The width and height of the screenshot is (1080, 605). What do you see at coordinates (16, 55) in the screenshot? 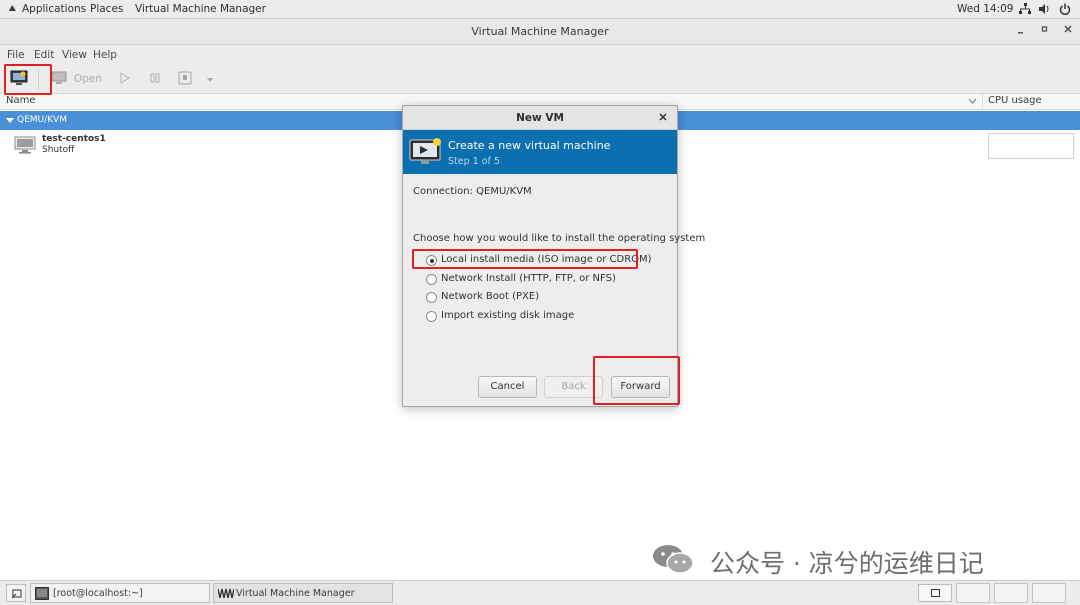
I see `menu-file: File` at bounding box center [16, 55].